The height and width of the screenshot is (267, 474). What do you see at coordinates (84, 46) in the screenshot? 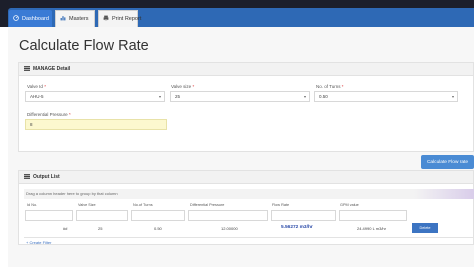
I see `page-title: Calculate Flow Rate` at bounding box center [84, 46].